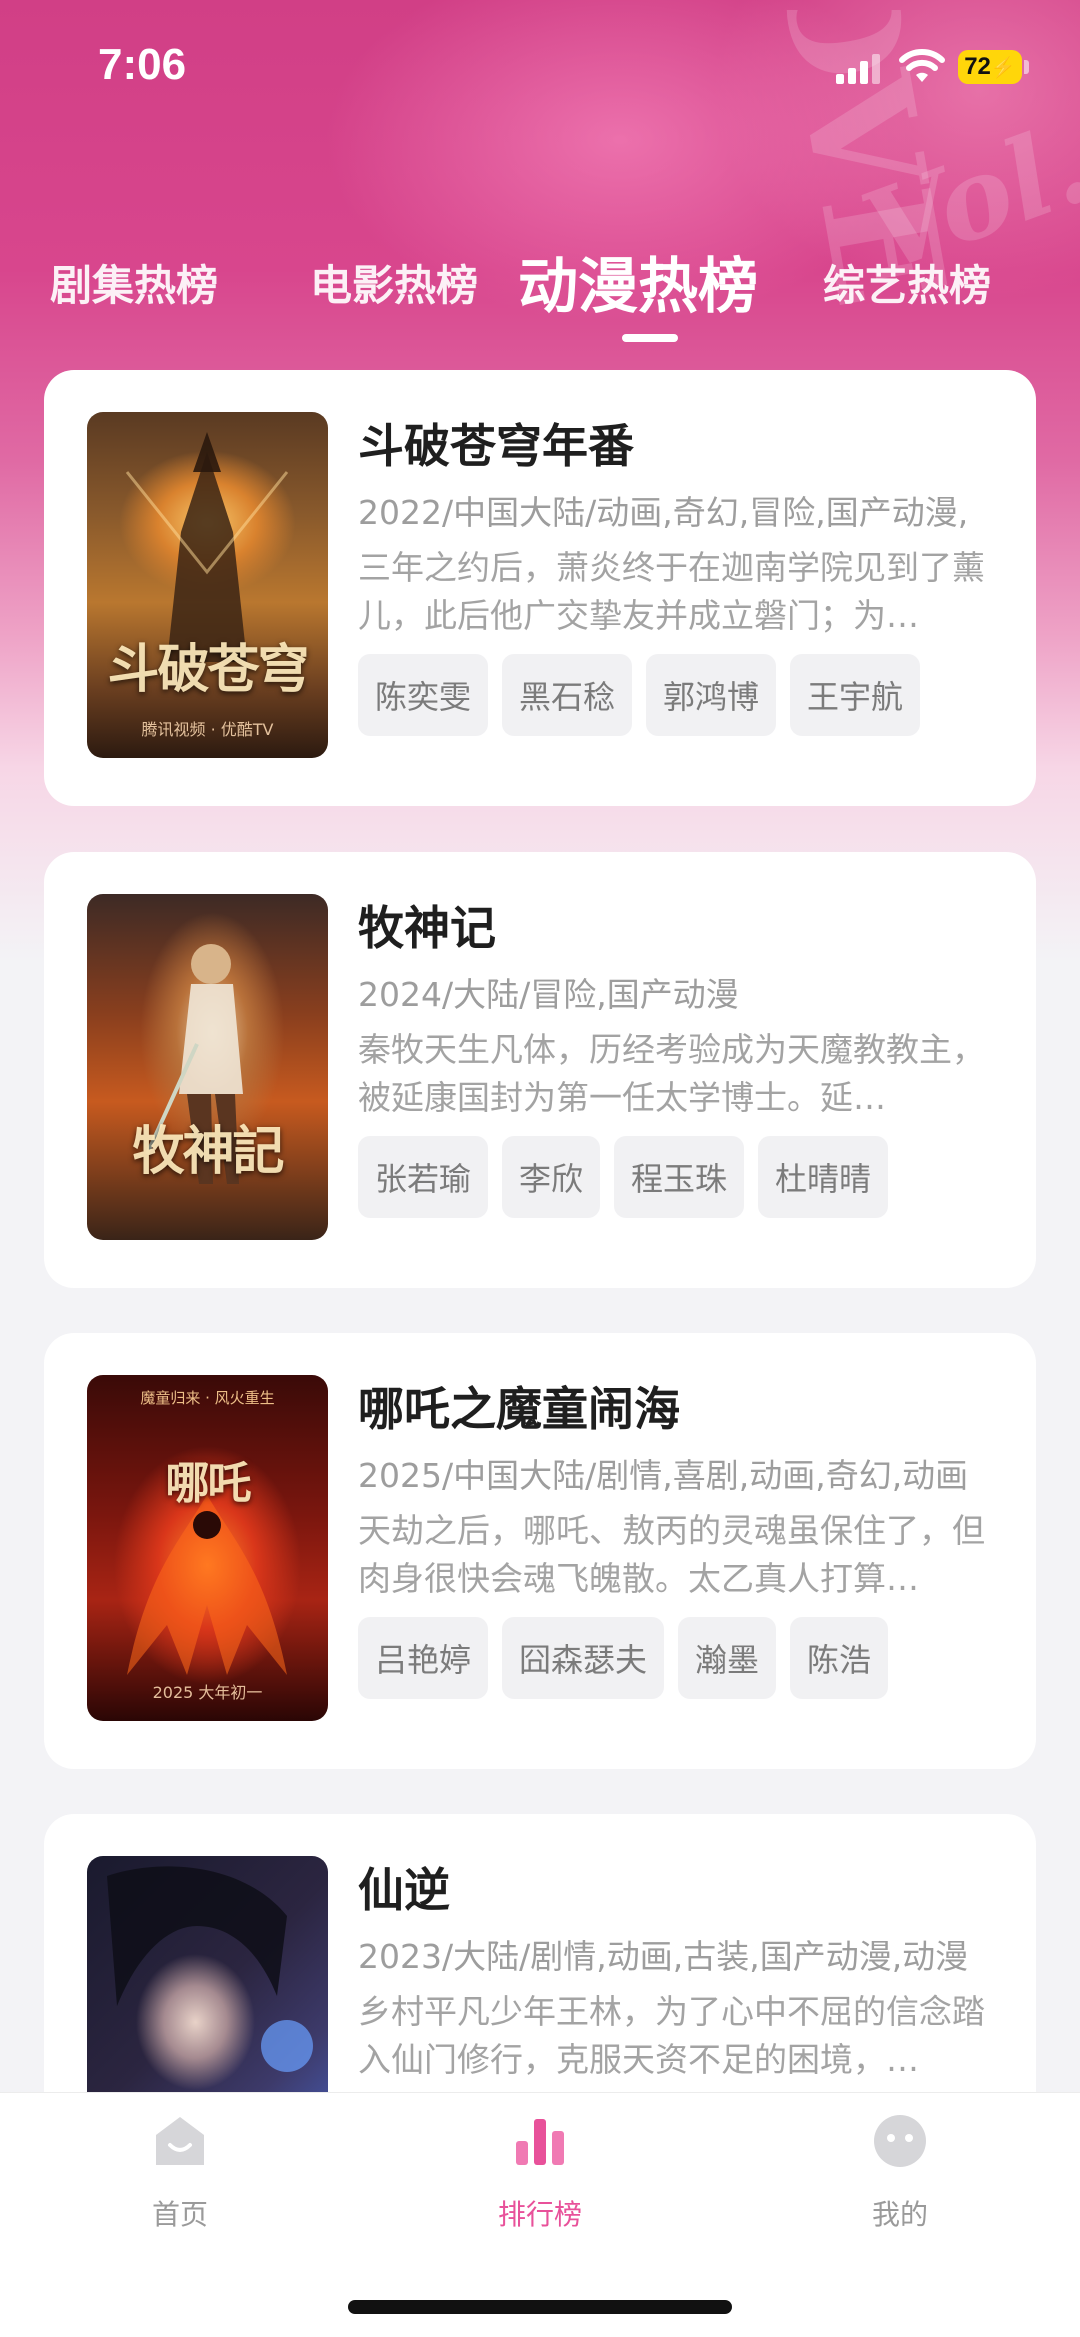 This screenshot has height=2337, width=1080. What do you see at coordinates (638, 281) in the screenshot?
I see `tab-anime: 动漫热榜` at bounding box center [638, 281].